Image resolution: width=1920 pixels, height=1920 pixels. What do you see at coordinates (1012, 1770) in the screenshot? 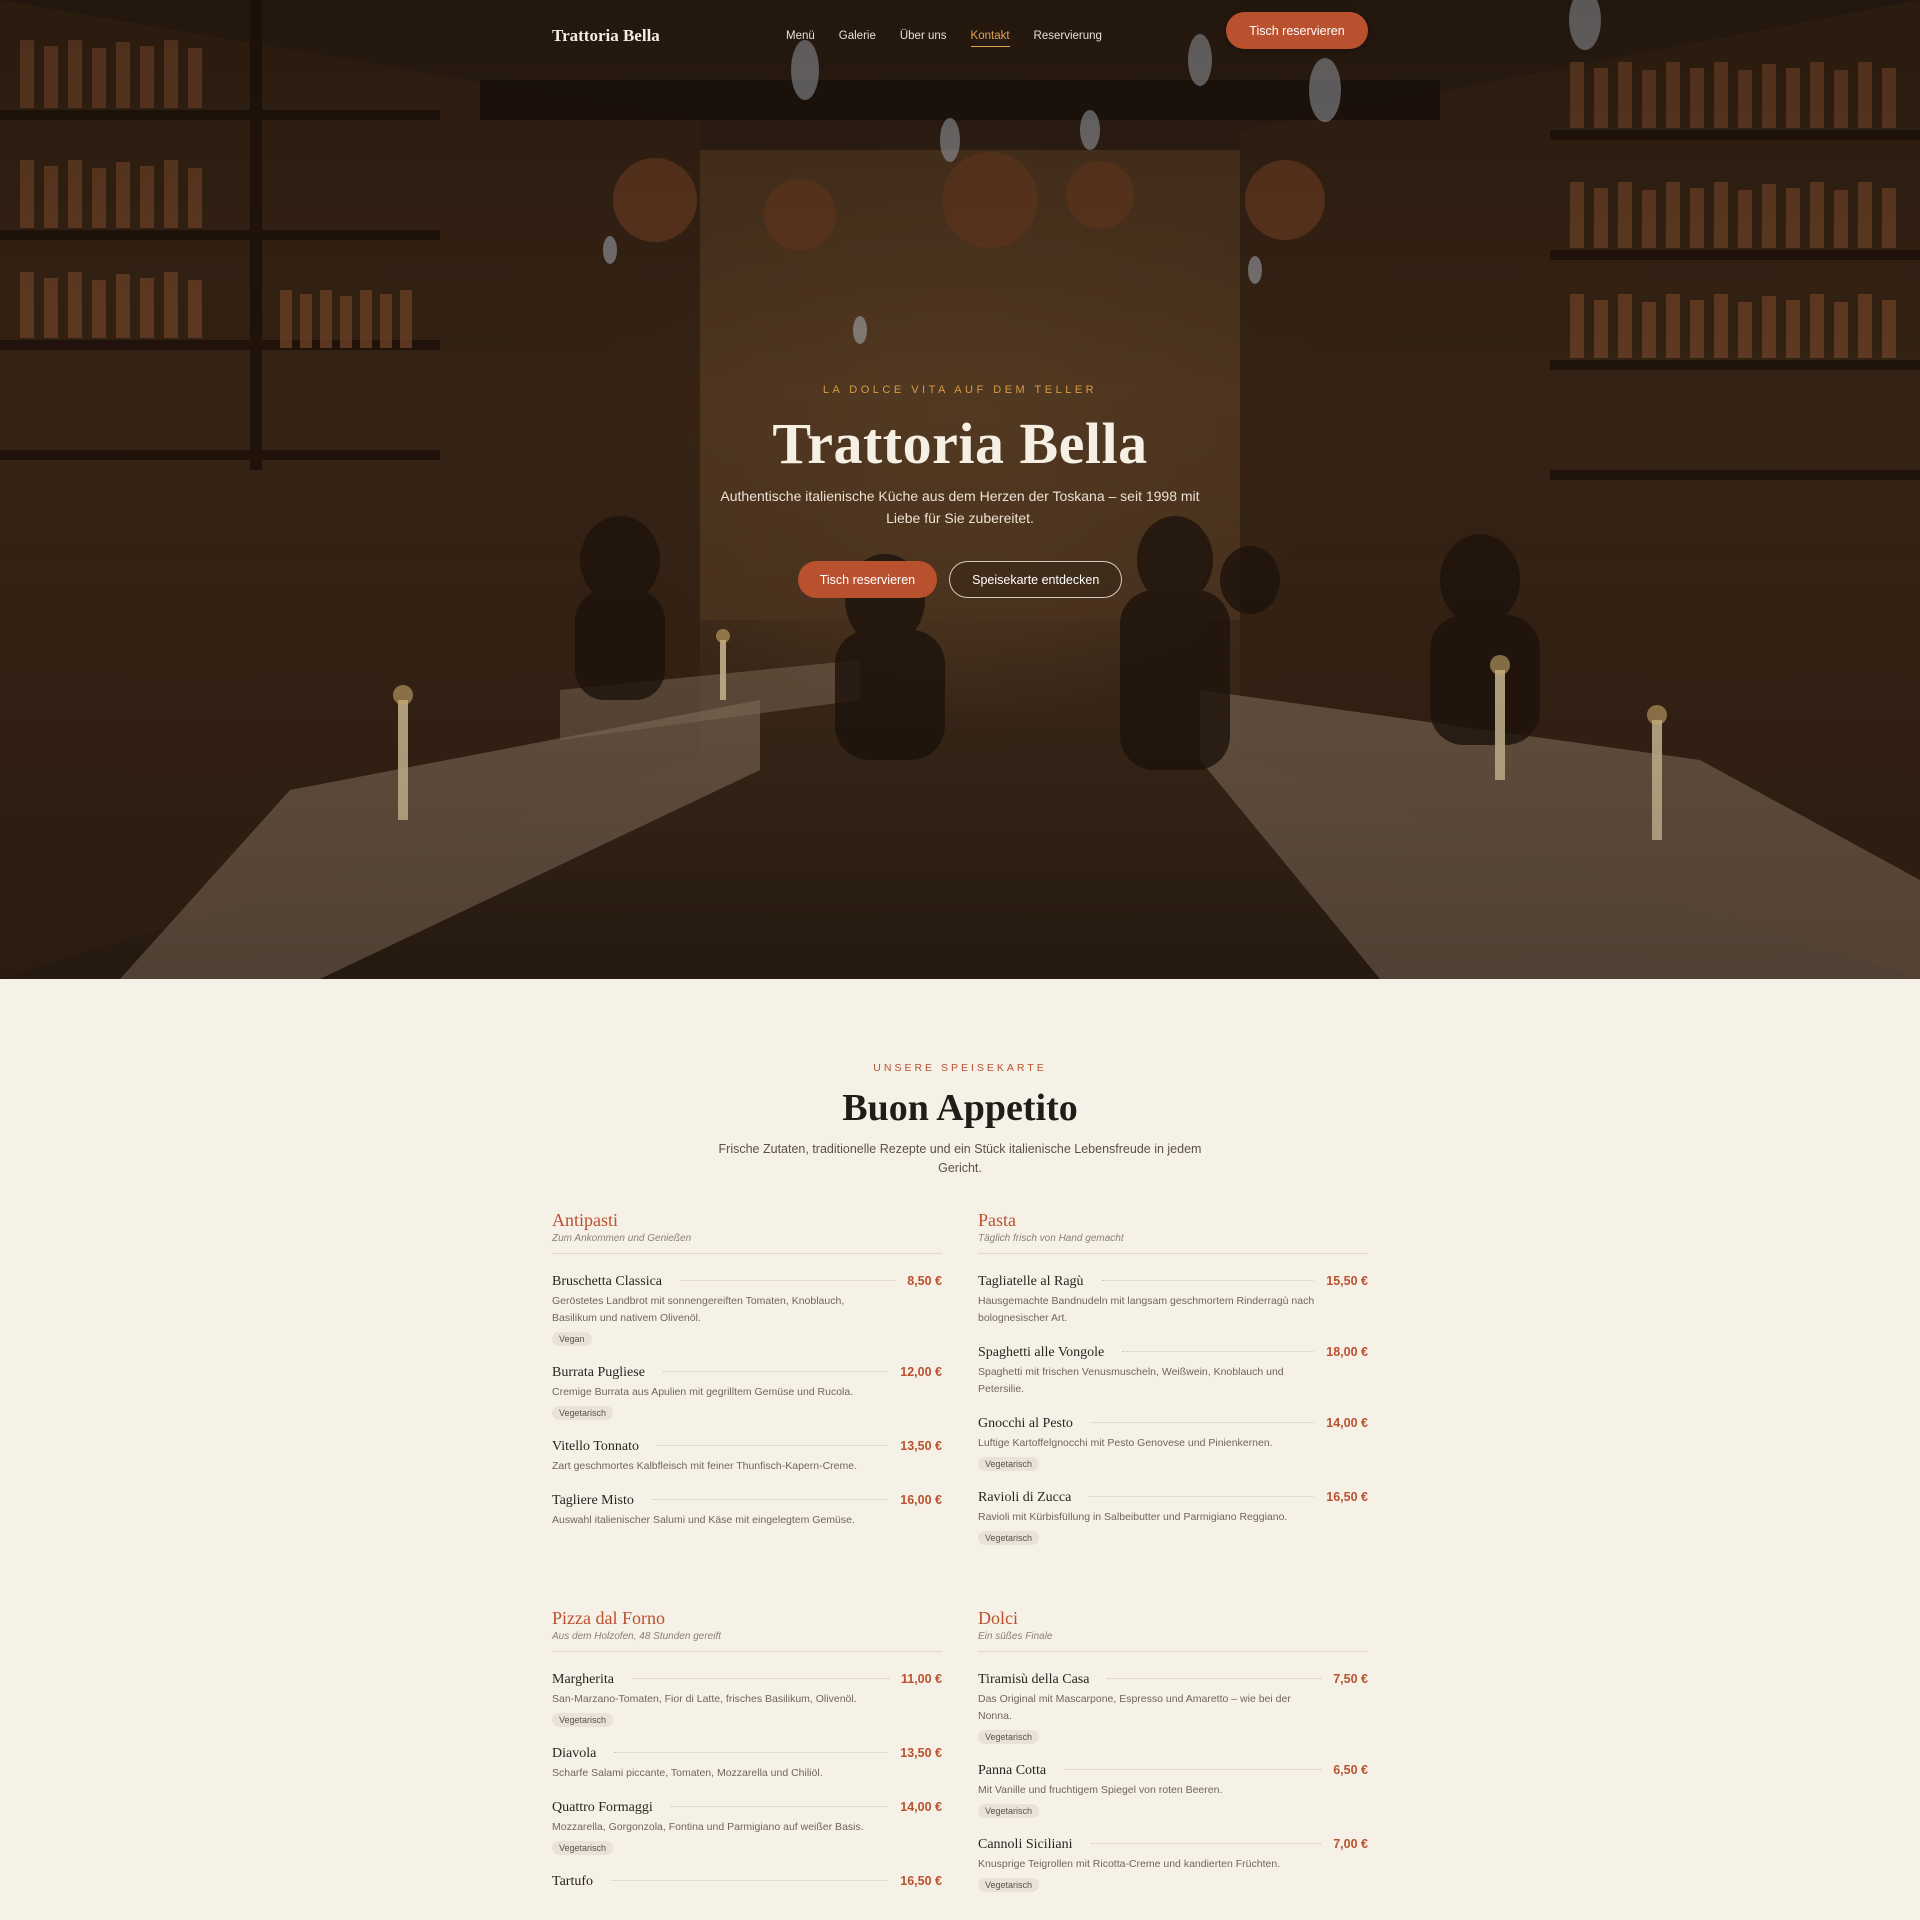
I see `item-name: Panna Cotta` at bounding box center [1012, 1770].